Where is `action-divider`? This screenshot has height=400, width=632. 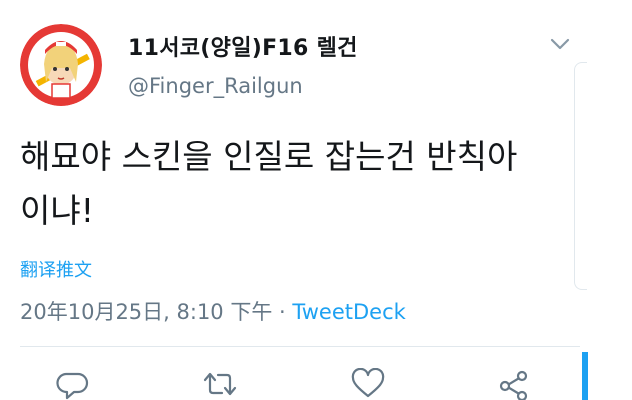 action-divider is located at coordinates (300, 346).